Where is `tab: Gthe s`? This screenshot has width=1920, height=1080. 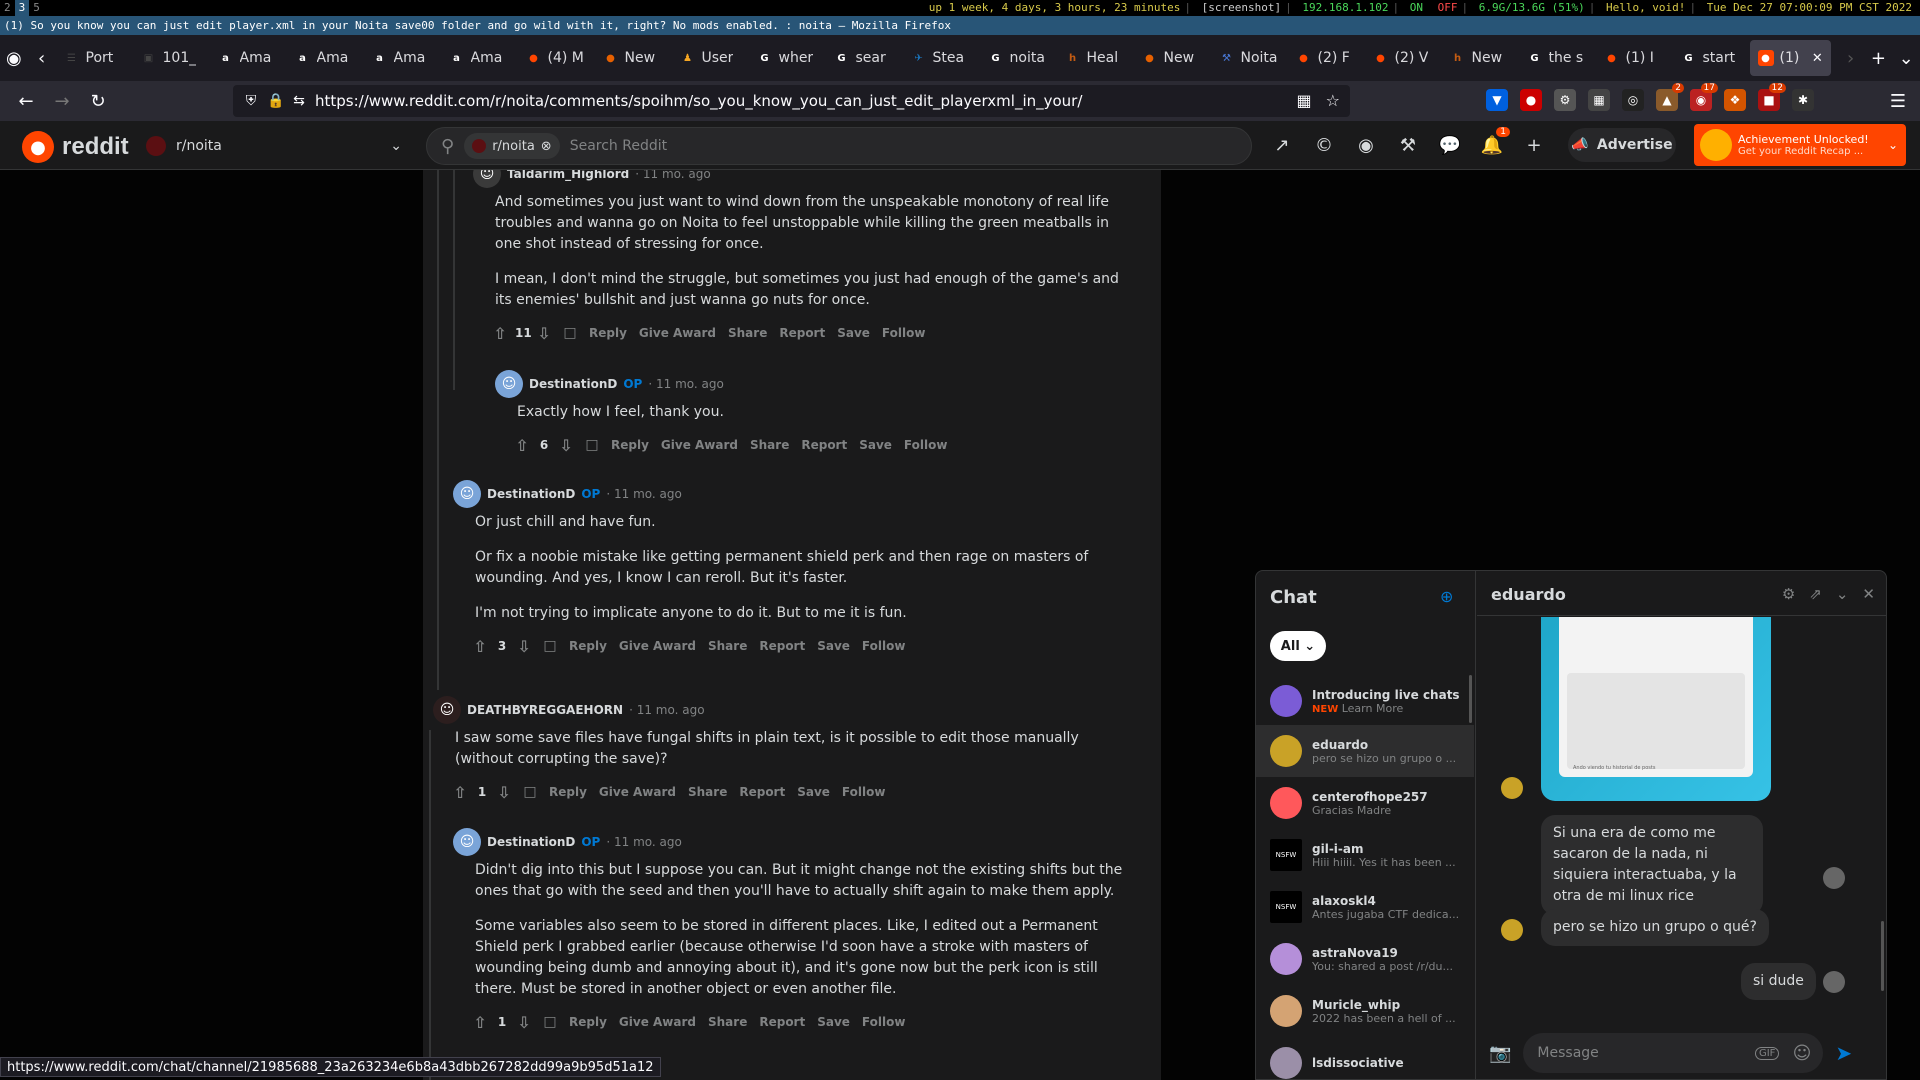 tab: Gthe s is located at coordinates (1557, 58).